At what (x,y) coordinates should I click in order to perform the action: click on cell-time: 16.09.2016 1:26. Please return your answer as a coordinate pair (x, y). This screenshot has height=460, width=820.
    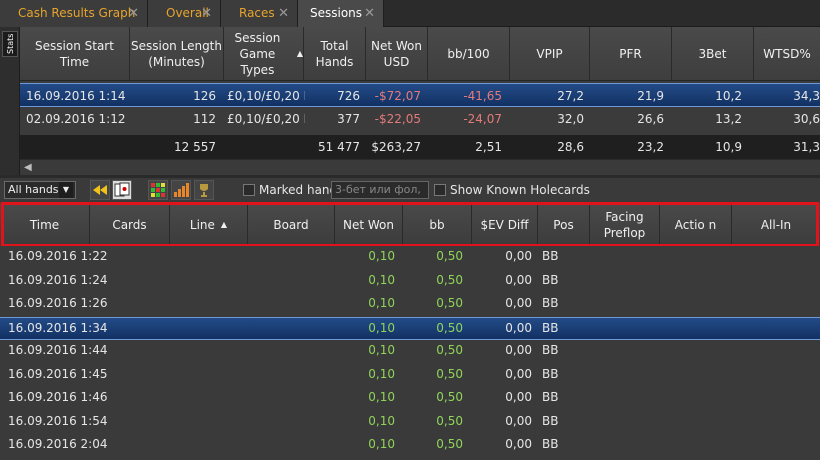
    Looking at the image, I should click on (58, 303).